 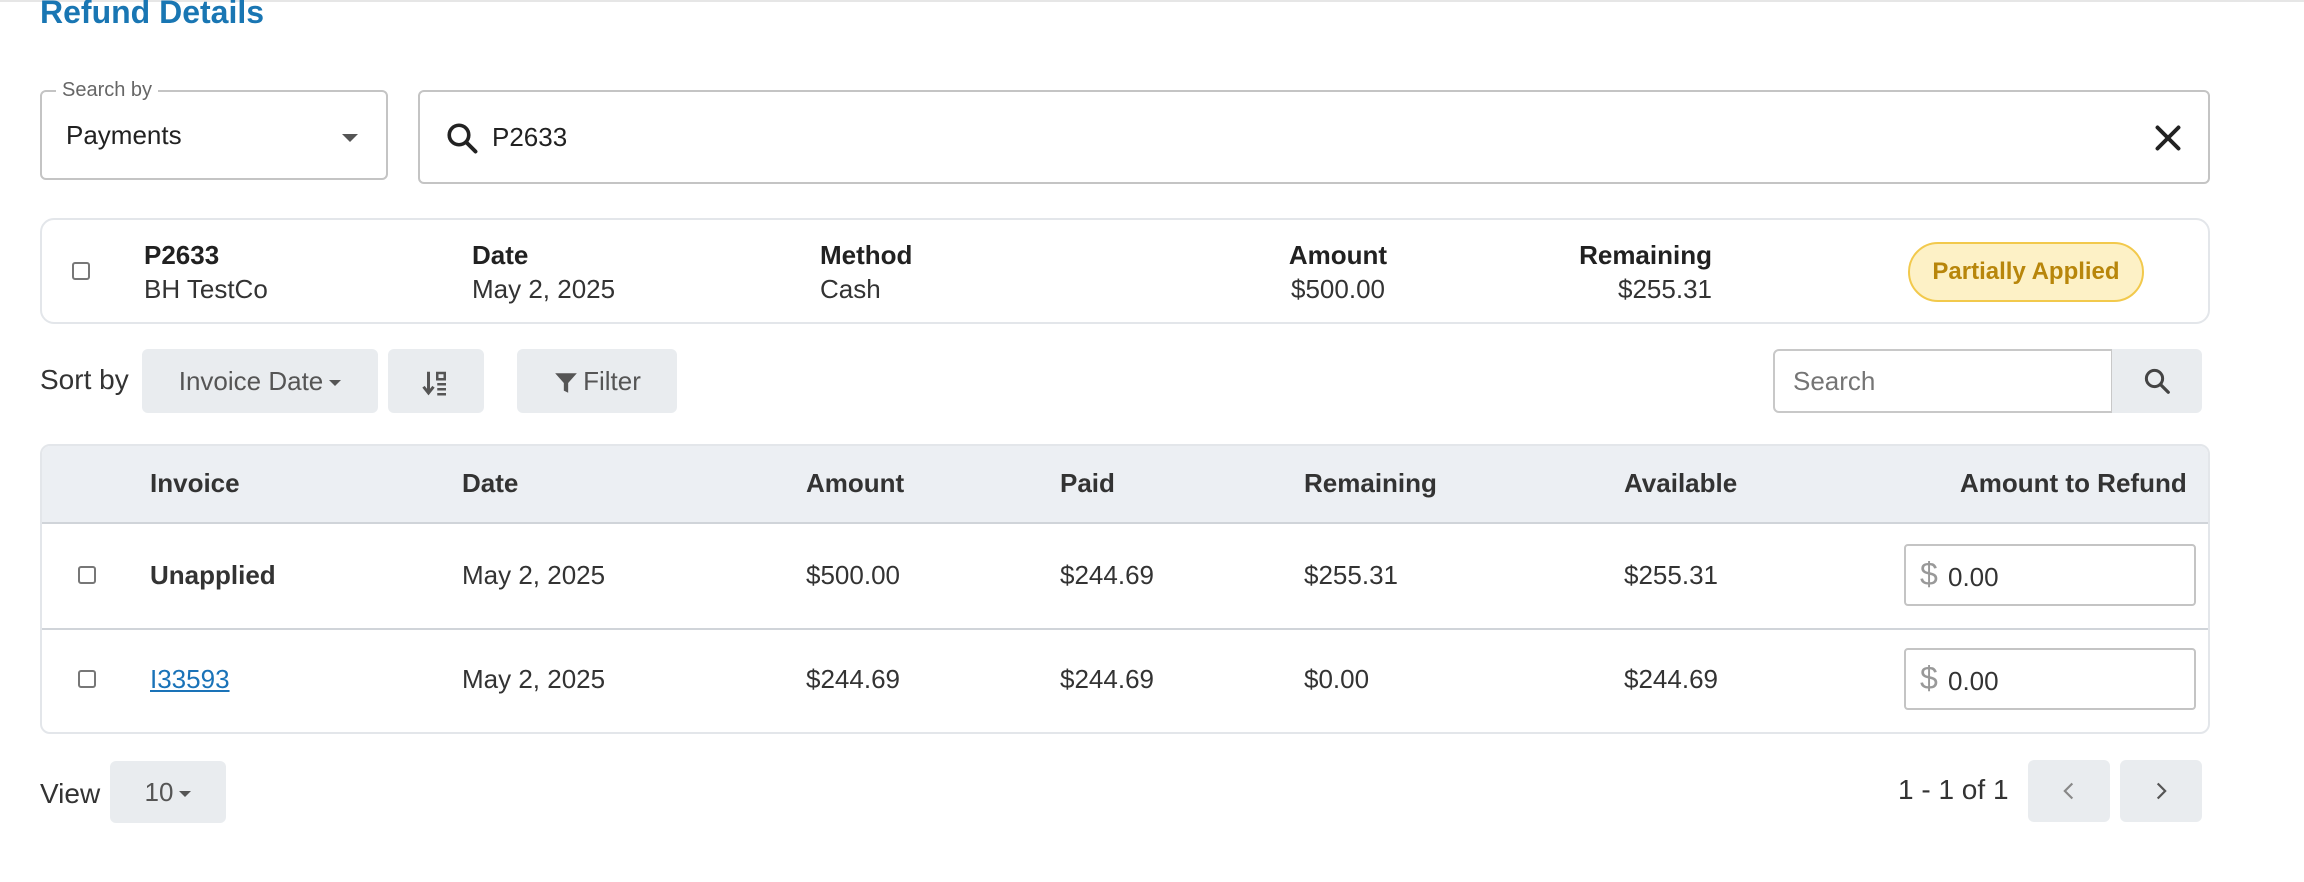 I want to click on search-by-label: Search by, so click(x=107, y=90).